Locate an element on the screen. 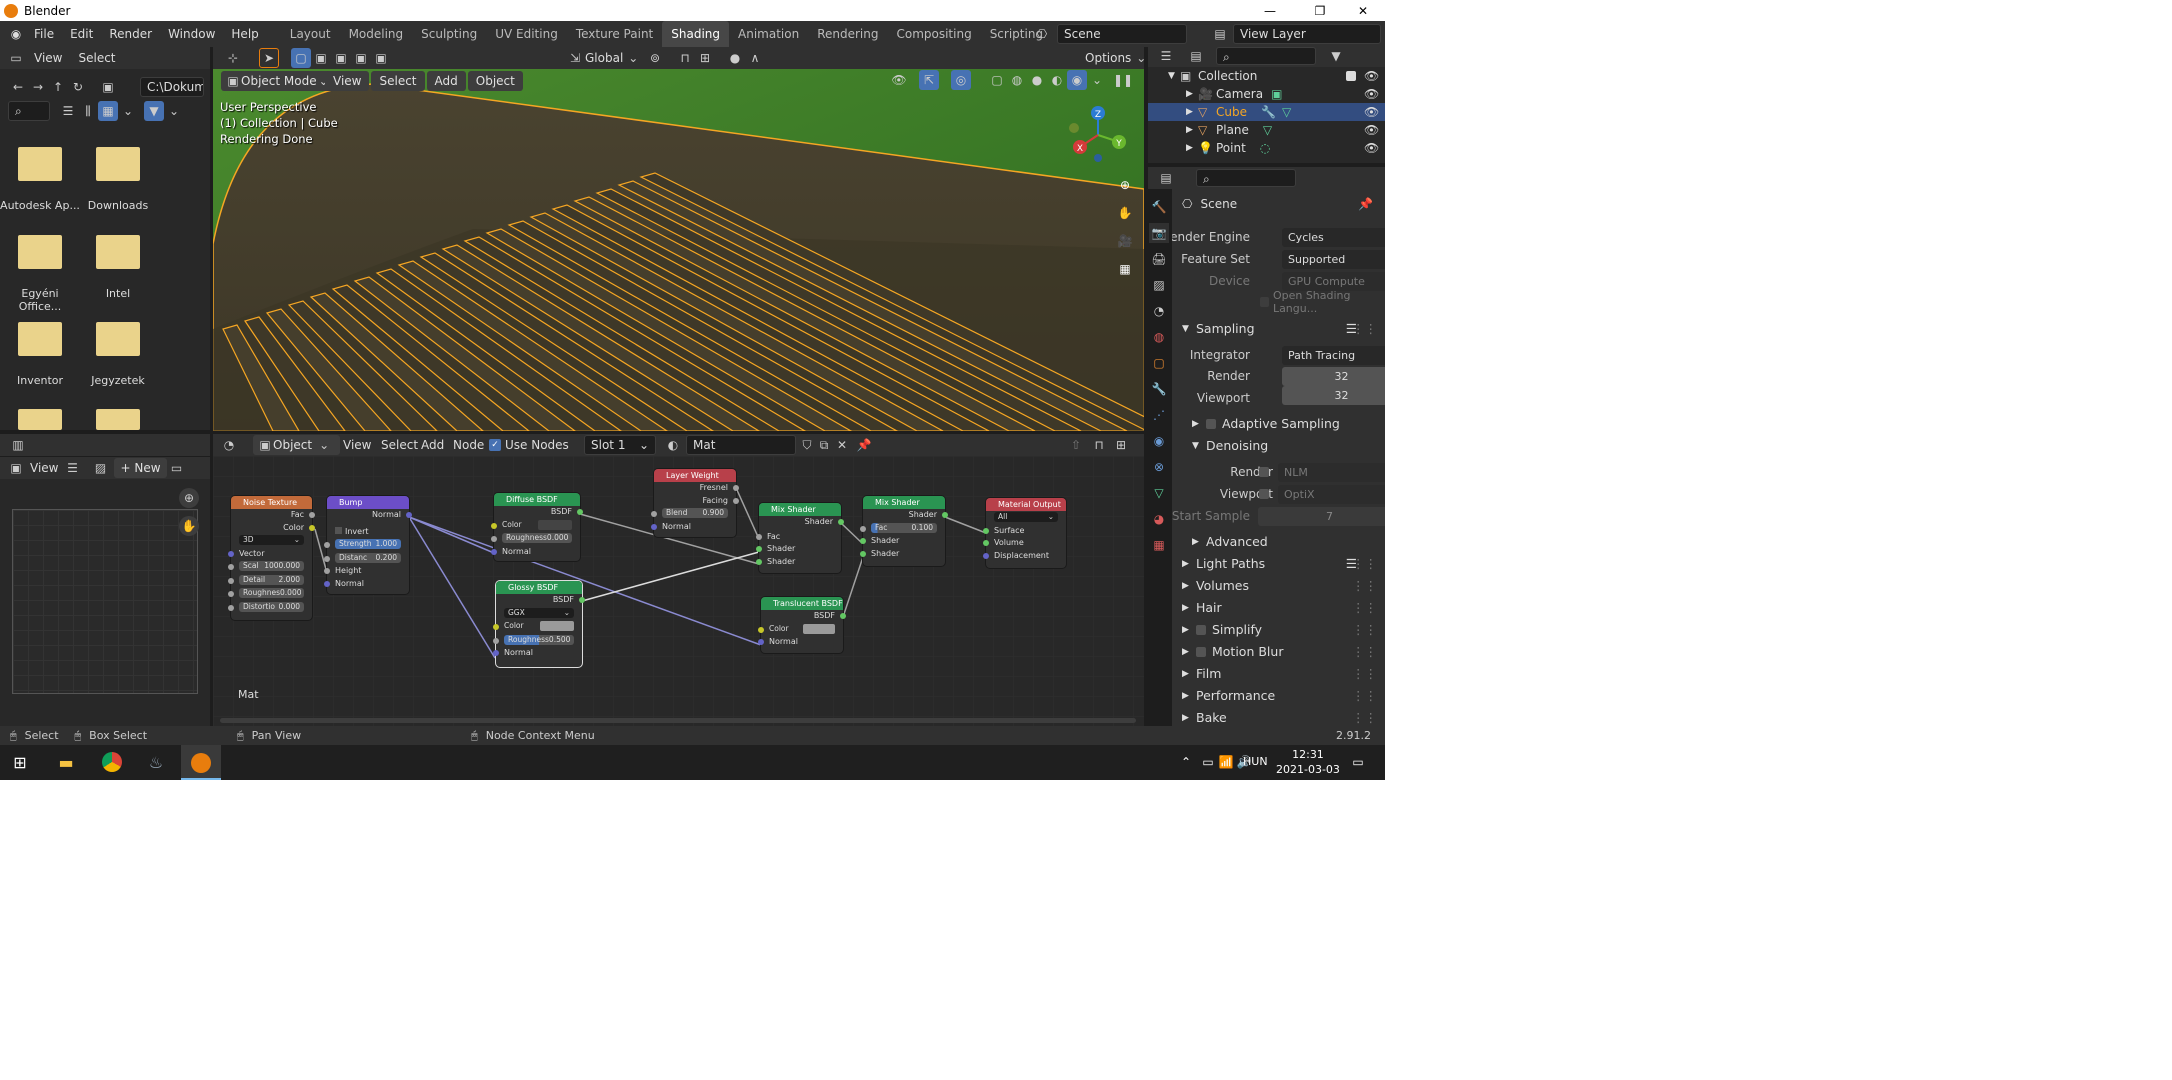 The width and height of the screenshot is (2172, 1080). simplify-panel: ▶ Simplify ⋮⋮ is located at coordinates (1278, 630).